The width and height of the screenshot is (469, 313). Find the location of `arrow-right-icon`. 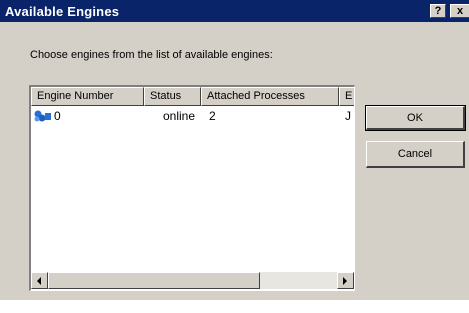

arrow-right-icon is located at coordinates (345, 281).